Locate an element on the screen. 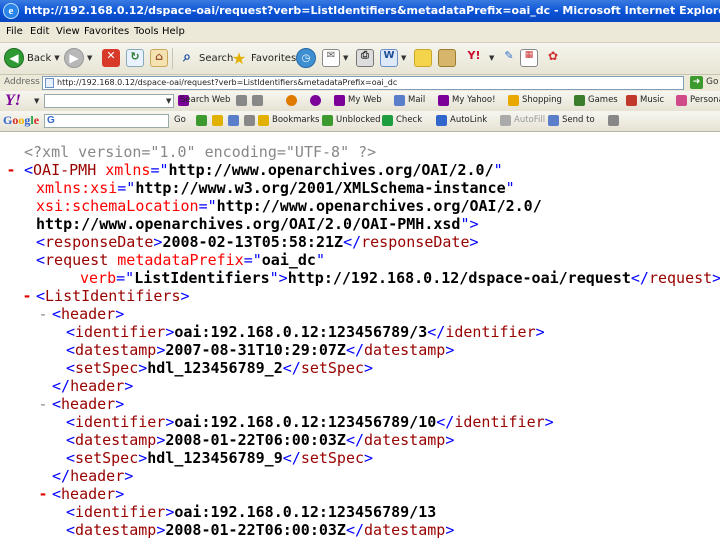 The image size is (720, 540). print-button: ⎙ is located at coordinates (365, 58).